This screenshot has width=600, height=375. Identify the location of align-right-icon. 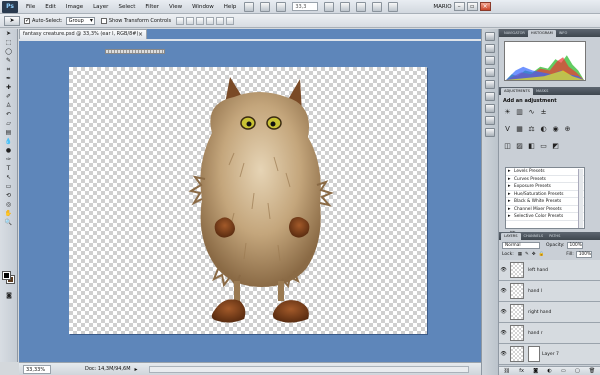
(230, 20).